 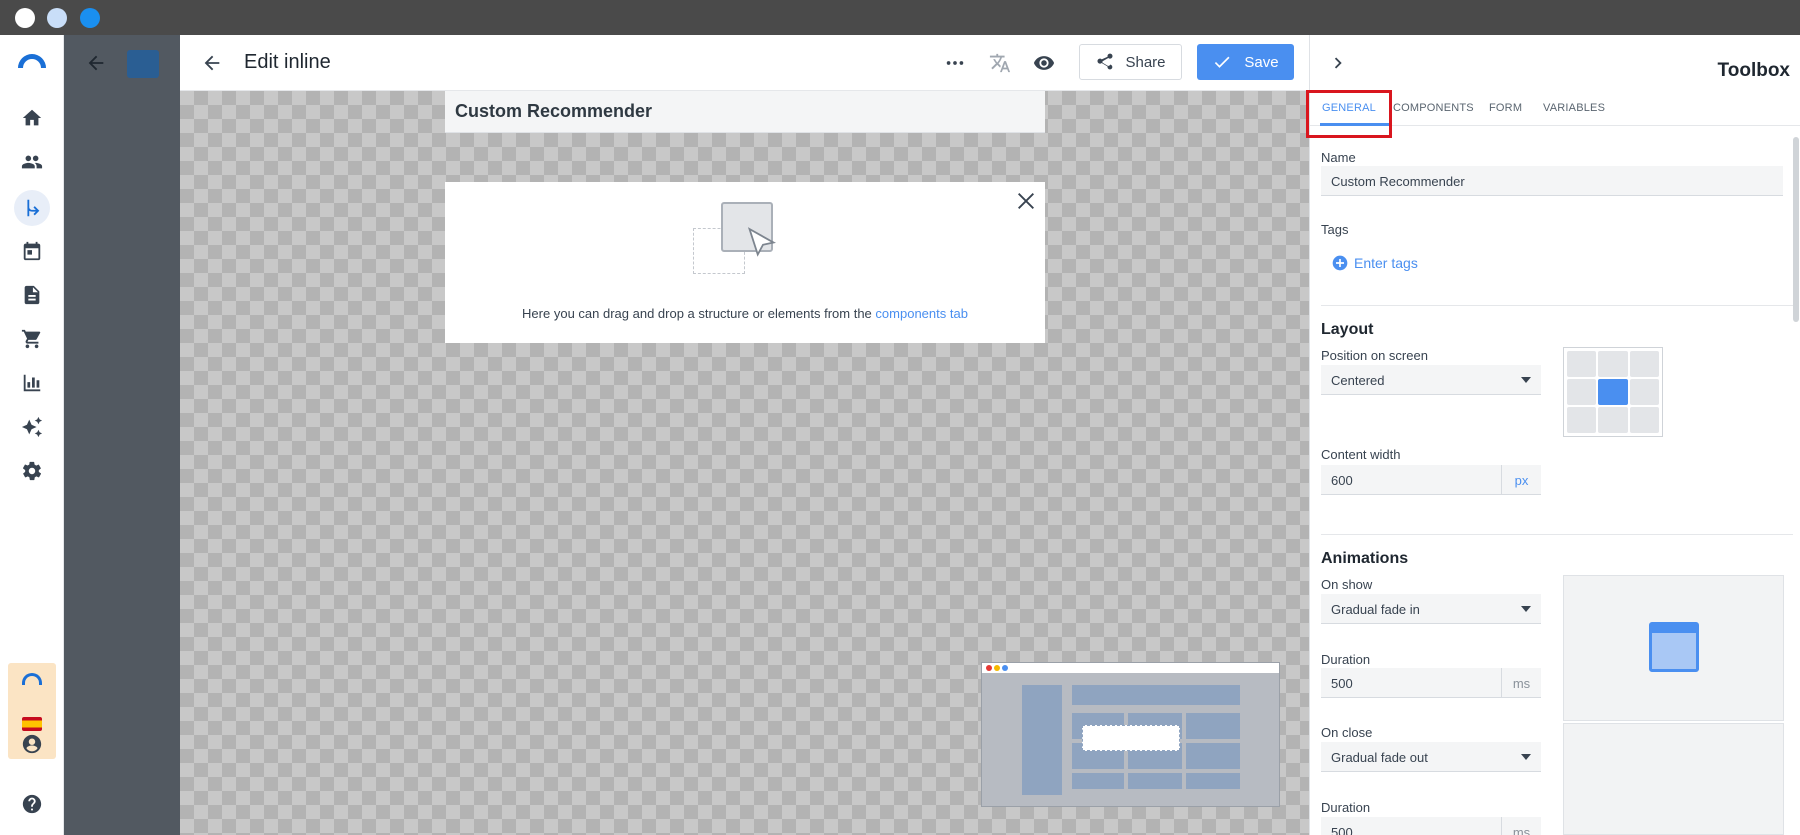 What do you see at coordinates (1347, 329) in the screenshot?
I see `layout-section-title: Layout` at bounding box center [1347, 329].